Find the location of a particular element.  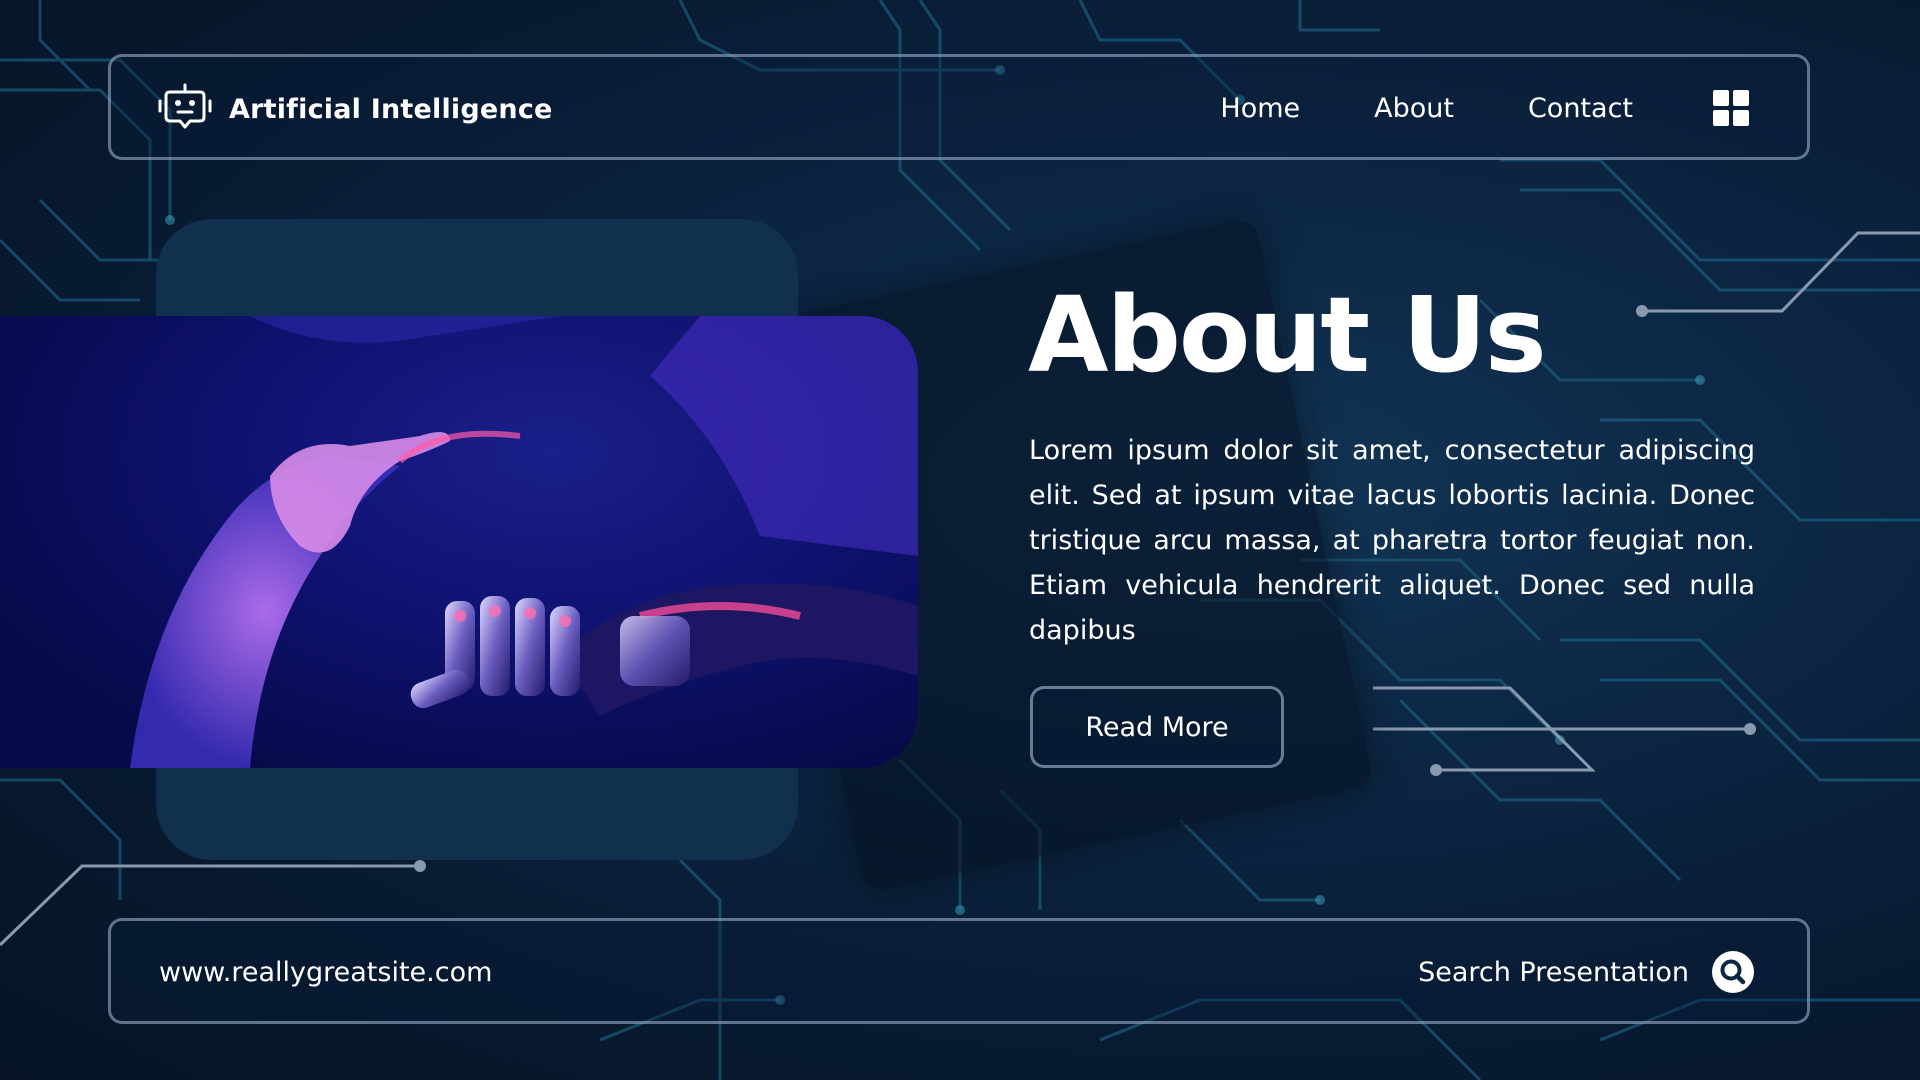

nav-contact: Contact is located at coordinates (1580, 109).